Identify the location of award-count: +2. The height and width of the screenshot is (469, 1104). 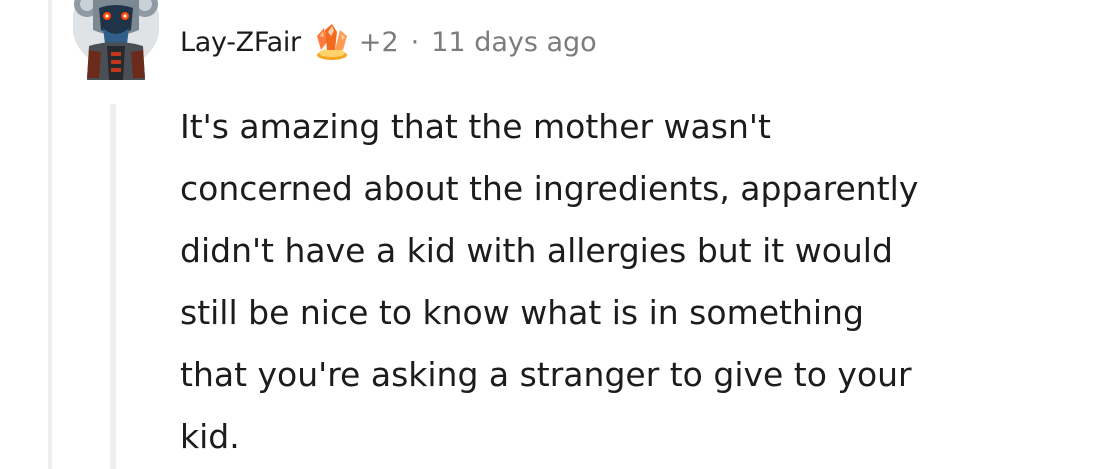
(378, 42).